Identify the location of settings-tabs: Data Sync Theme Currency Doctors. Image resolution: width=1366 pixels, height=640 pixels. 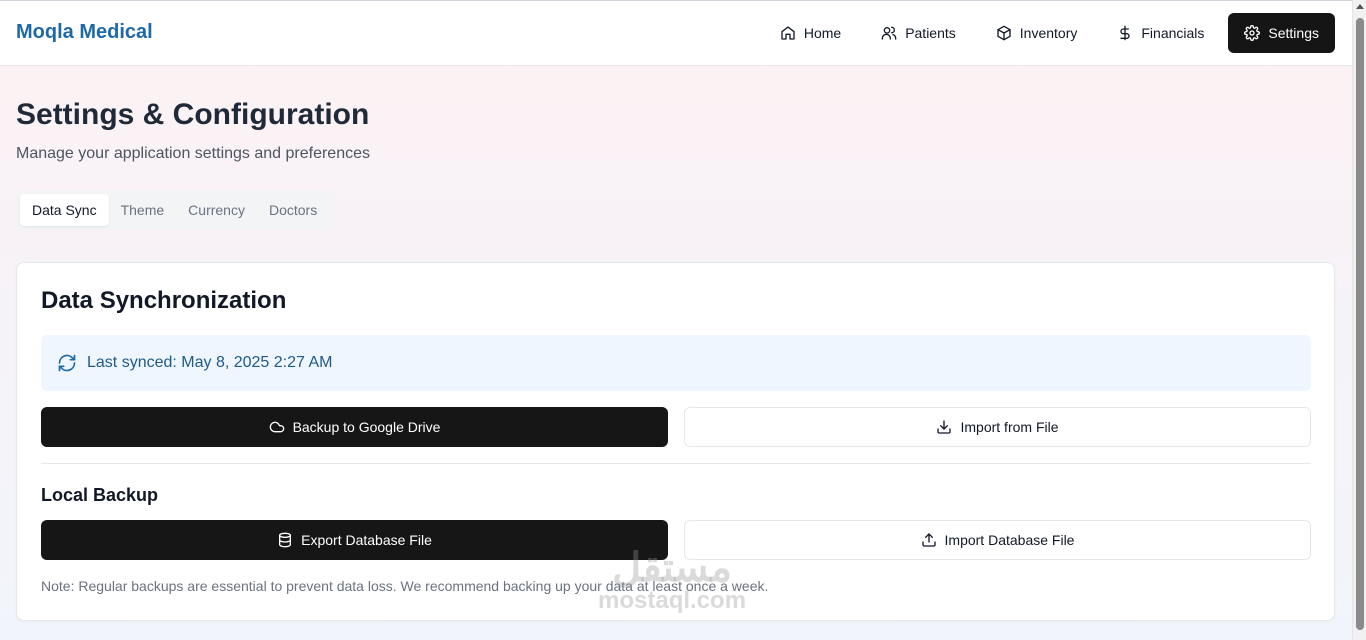
(175, 210).